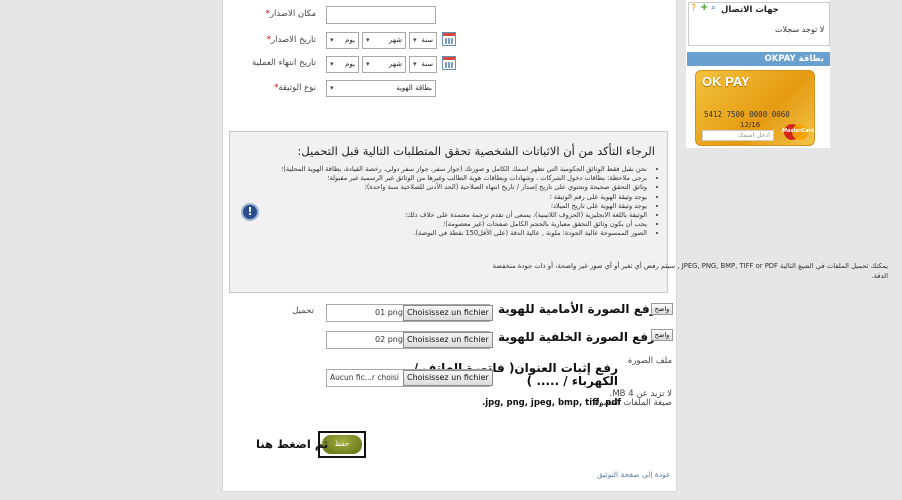 The height and width of the screenshot is (500, 902). Describe the element at coordinates (250, 212) in the screenshot. I see `info-icon: !` at that location.